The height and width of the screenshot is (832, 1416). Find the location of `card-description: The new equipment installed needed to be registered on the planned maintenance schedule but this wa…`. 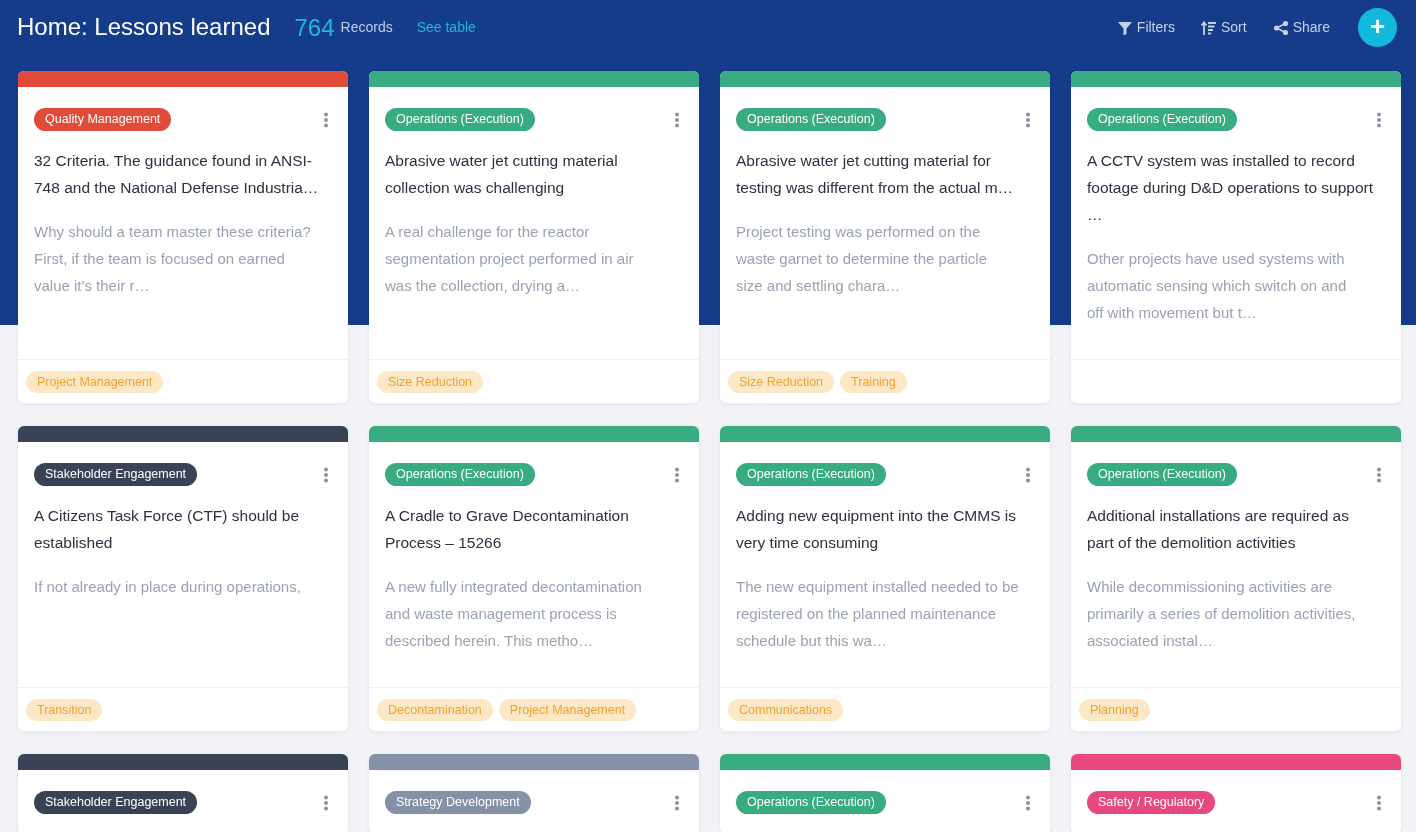

card-description: The new equipment installed needed to be registered on the planned maintenance schedule but this wa… is located at coordinates (878, 614).